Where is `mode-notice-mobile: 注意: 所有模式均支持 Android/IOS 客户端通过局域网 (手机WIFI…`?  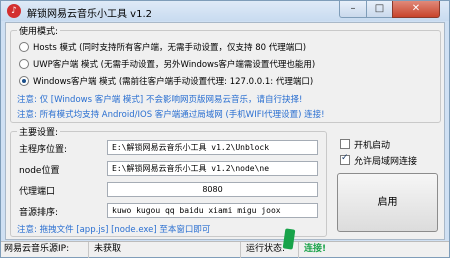
mode-notice-mobile: 注意: 所有模式均支持 Android/IOS 客户端通过局域网 (手机WIFI… is located at coordinates (171, 115).